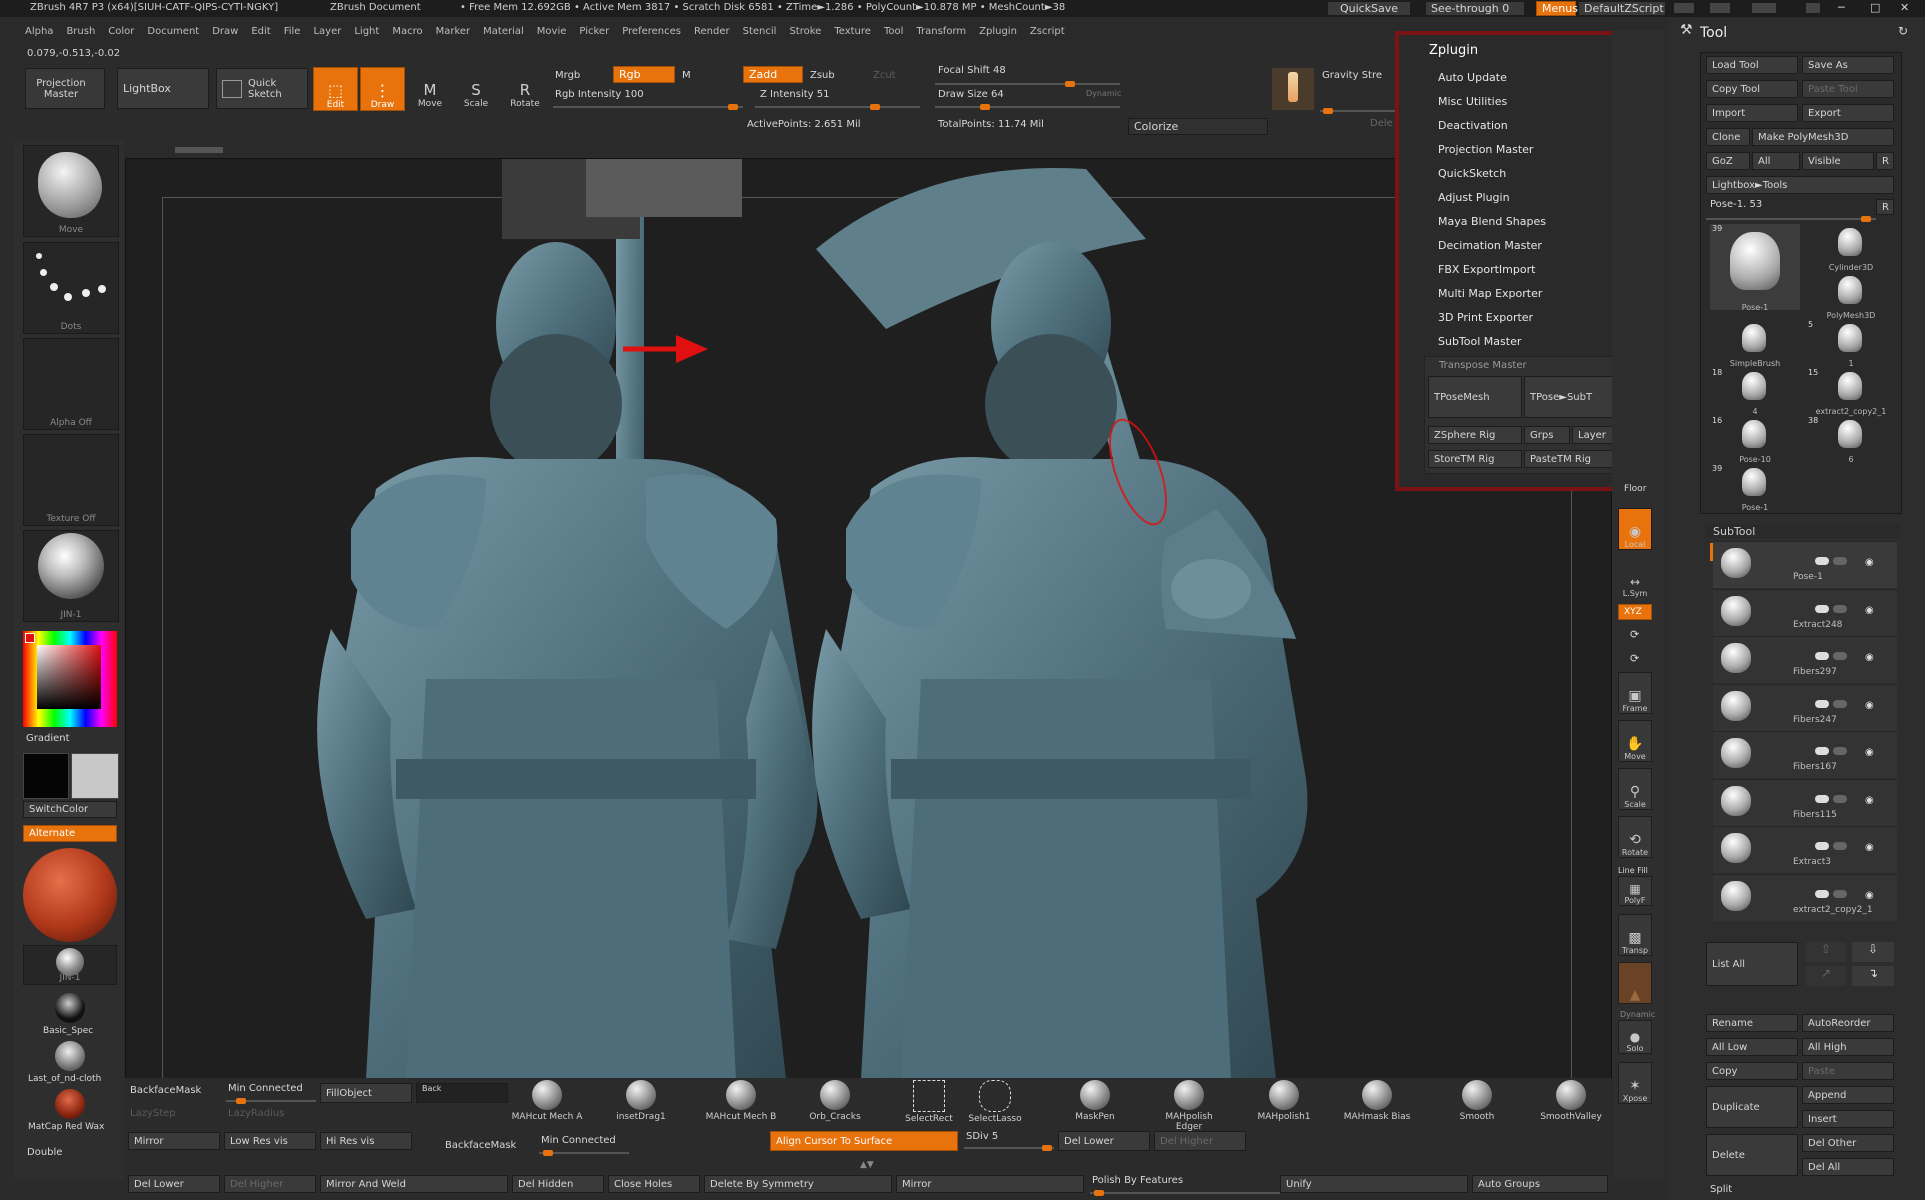 The height and width of the screenshot is (1200, 1925). I want to click on del-lower-button: Del Lower, so click(1104, 1141).